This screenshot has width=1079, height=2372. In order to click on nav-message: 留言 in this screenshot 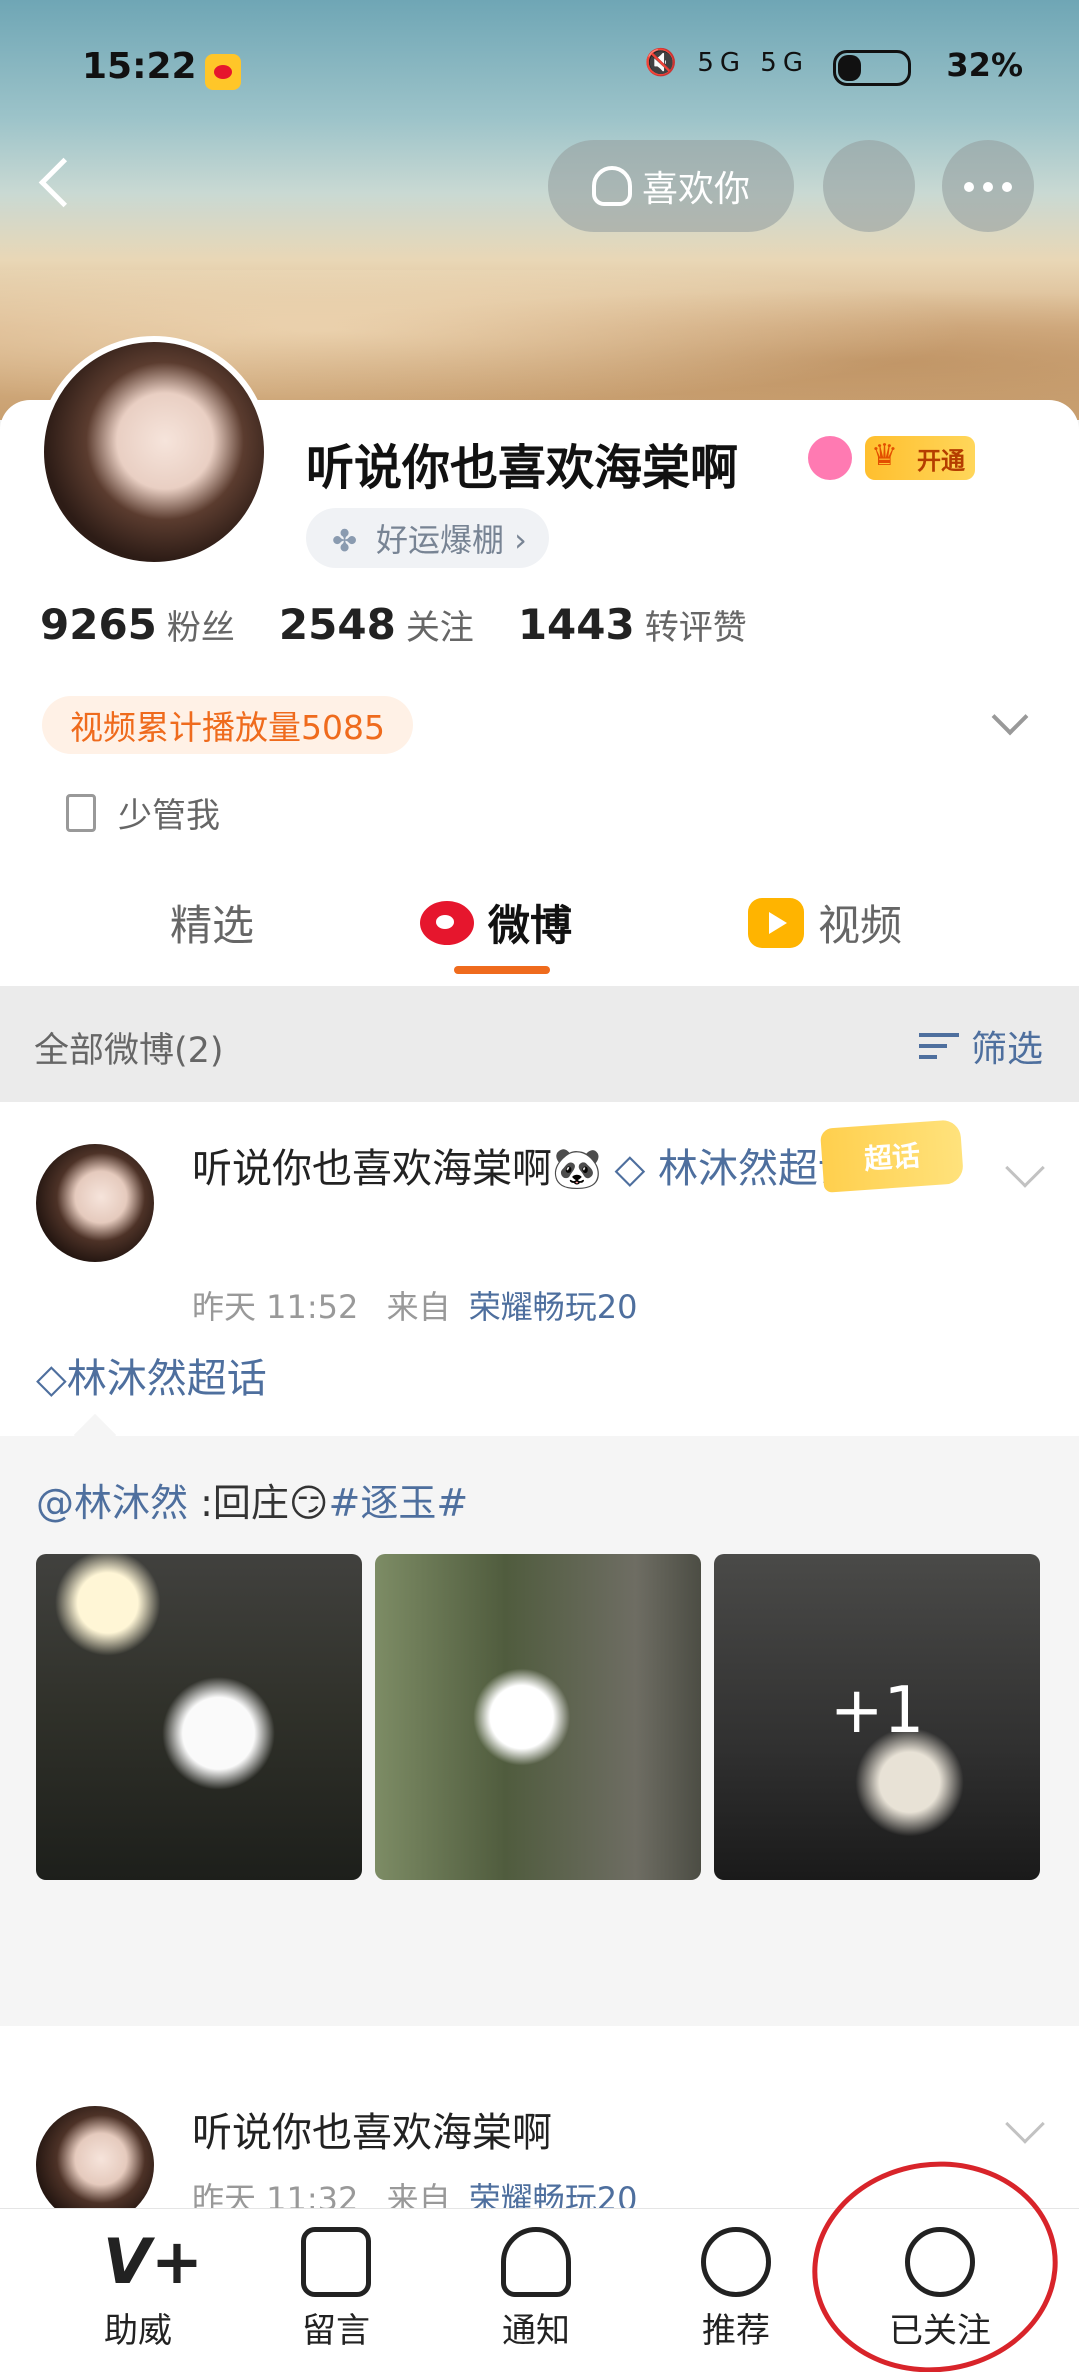, I will do `click(336, 2289)`.